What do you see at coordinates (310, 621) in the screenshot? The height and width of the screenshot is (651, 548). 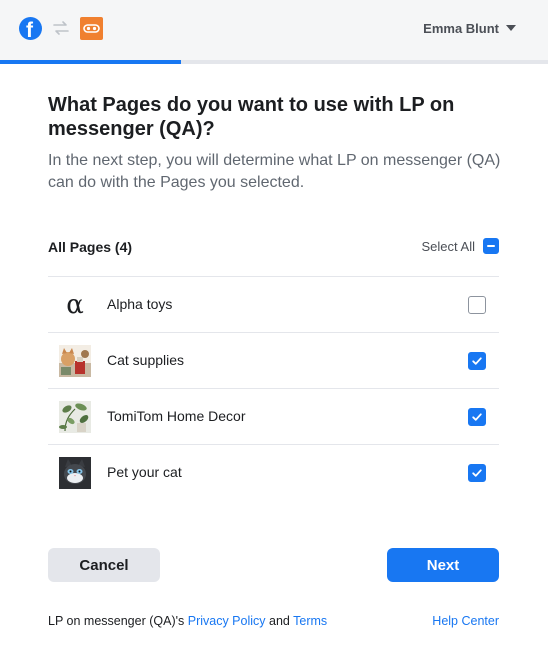 I see `terms-link: Terms` at bounding box center [310, 621].